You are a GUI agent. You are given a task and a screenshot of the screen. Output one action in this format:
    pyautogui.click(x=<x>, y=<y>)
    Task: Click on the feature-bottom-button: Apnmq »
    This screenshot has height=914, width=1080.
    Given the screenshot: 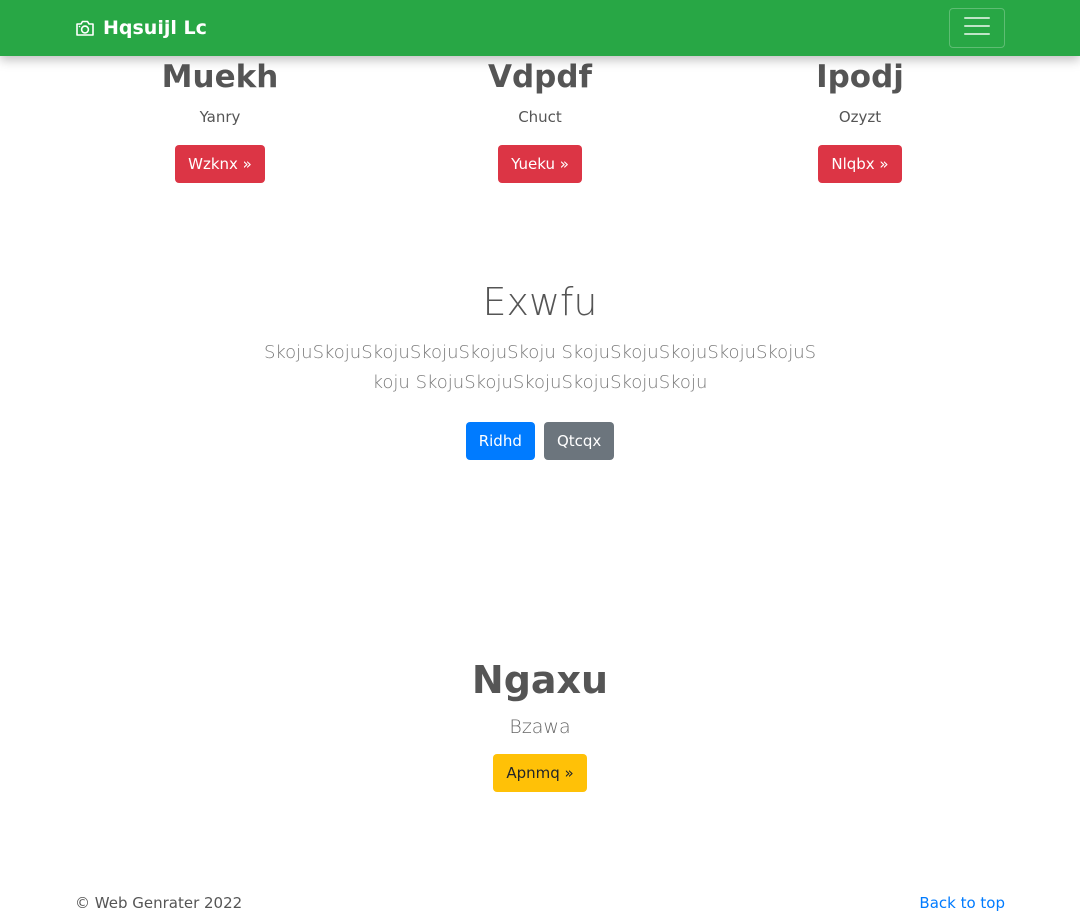 What is the action you would take?
    pyautogui.click(x=540, y=773)
    